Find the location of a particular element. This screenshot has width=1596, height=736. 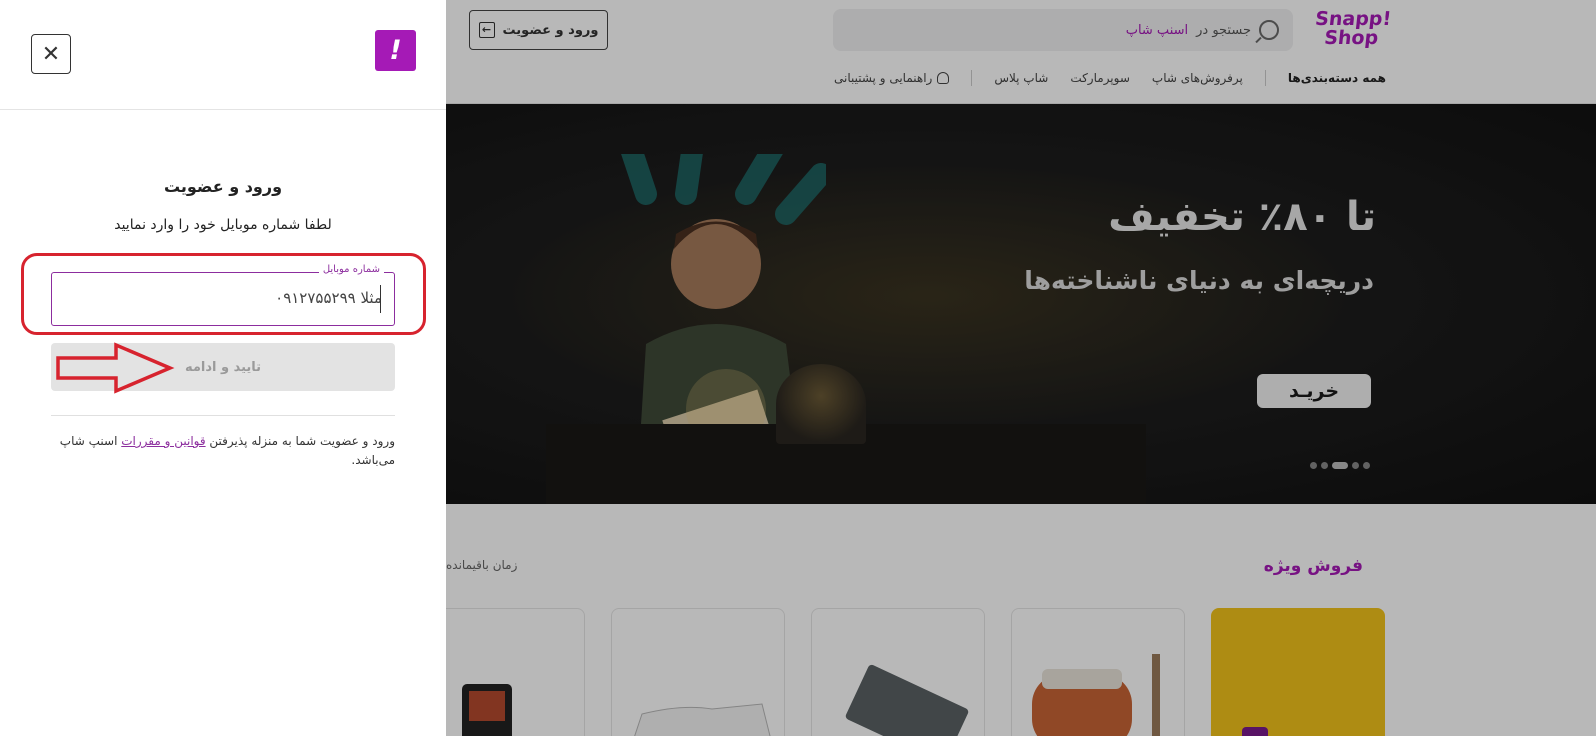

drawer-header: ✕ ! is located at coordinates (223, 55).